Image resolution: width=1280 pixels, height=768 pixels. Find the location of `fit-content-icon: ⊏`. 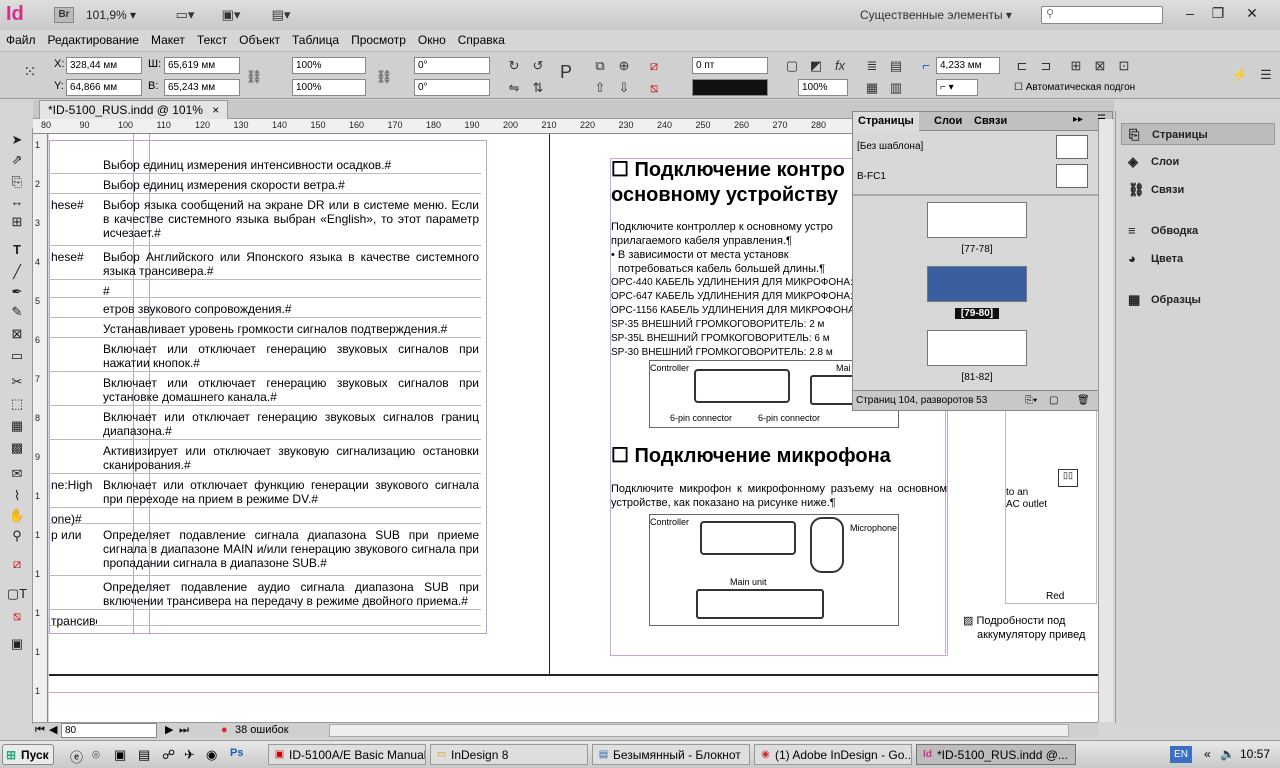

fit-content-icon: ⊏ is located at coordinates (1022, 65).